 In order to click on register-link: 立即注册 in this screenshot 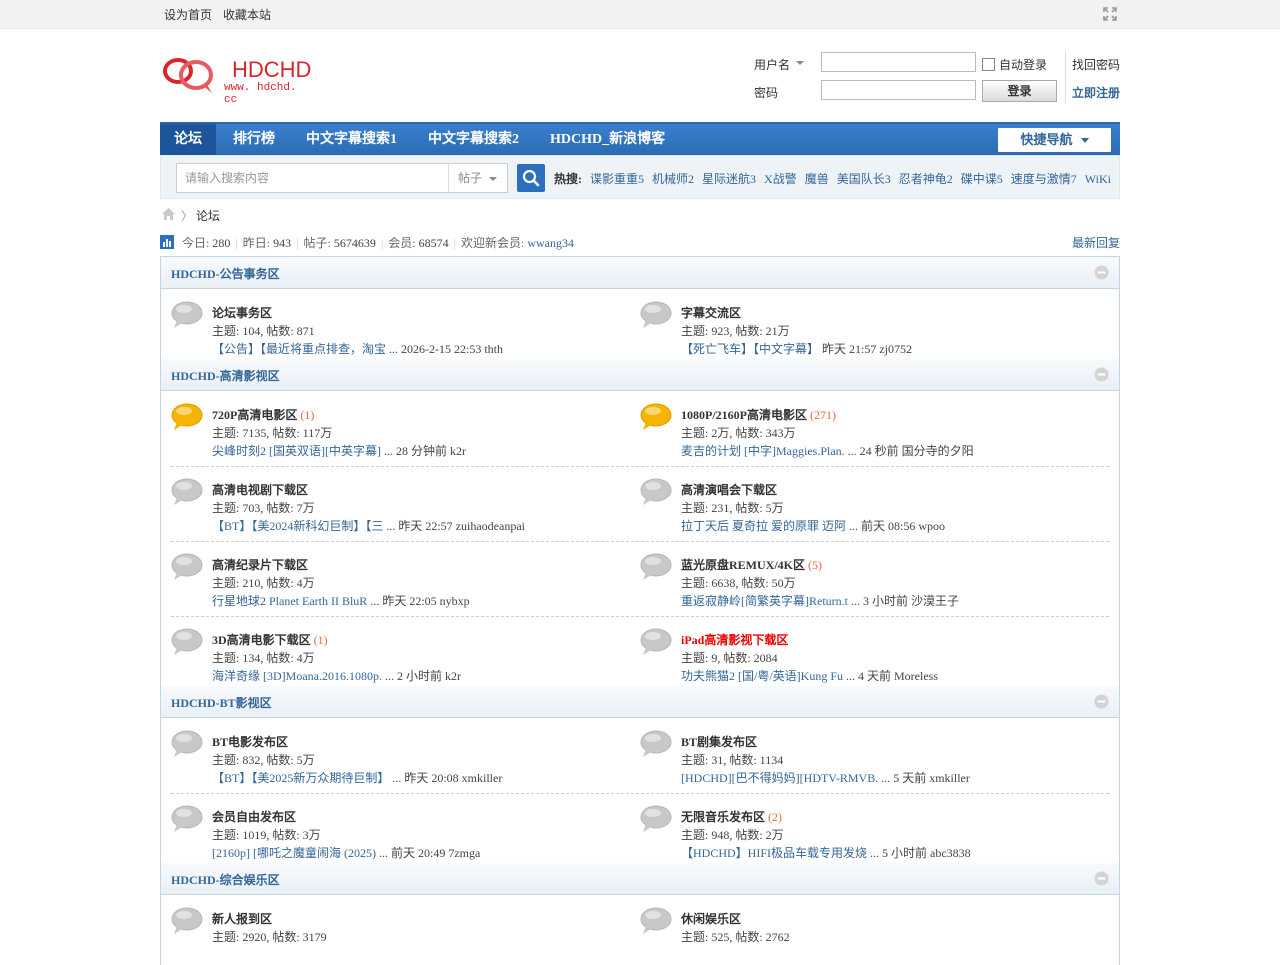, I will do `click(1096, 92)`.